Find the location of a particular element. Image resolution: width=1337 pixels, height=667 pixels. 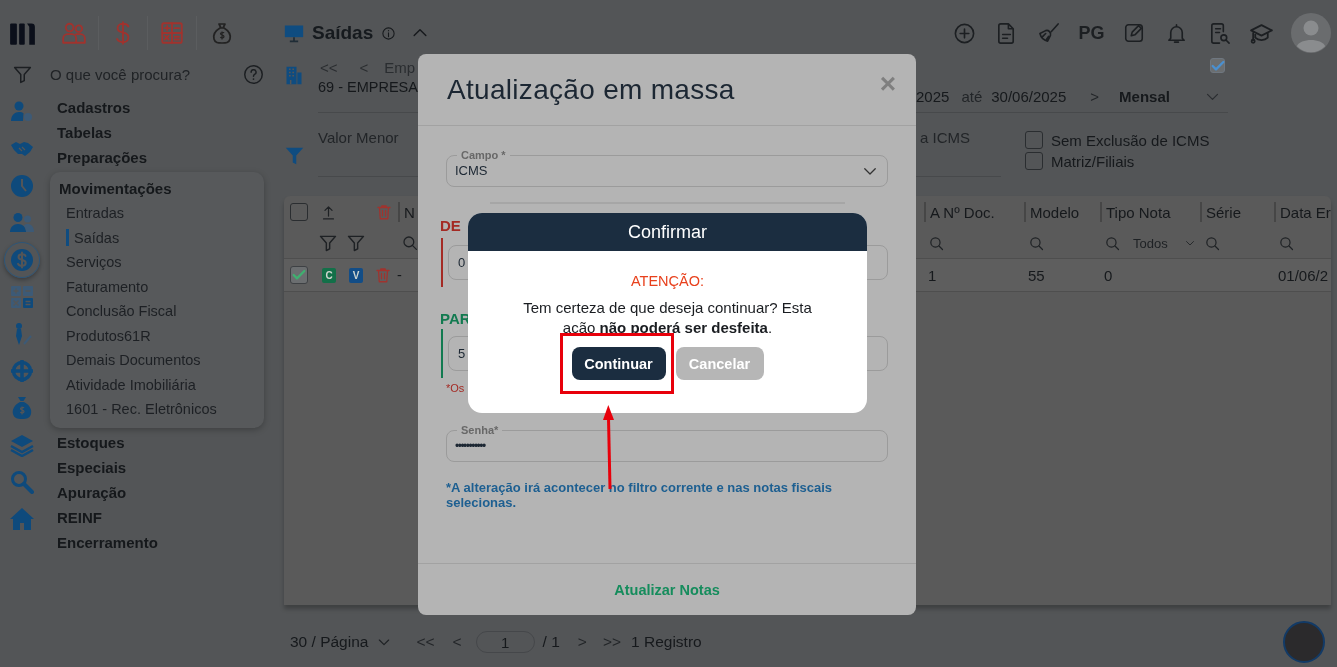

section-label: DE is located at coordinates (450, 225).